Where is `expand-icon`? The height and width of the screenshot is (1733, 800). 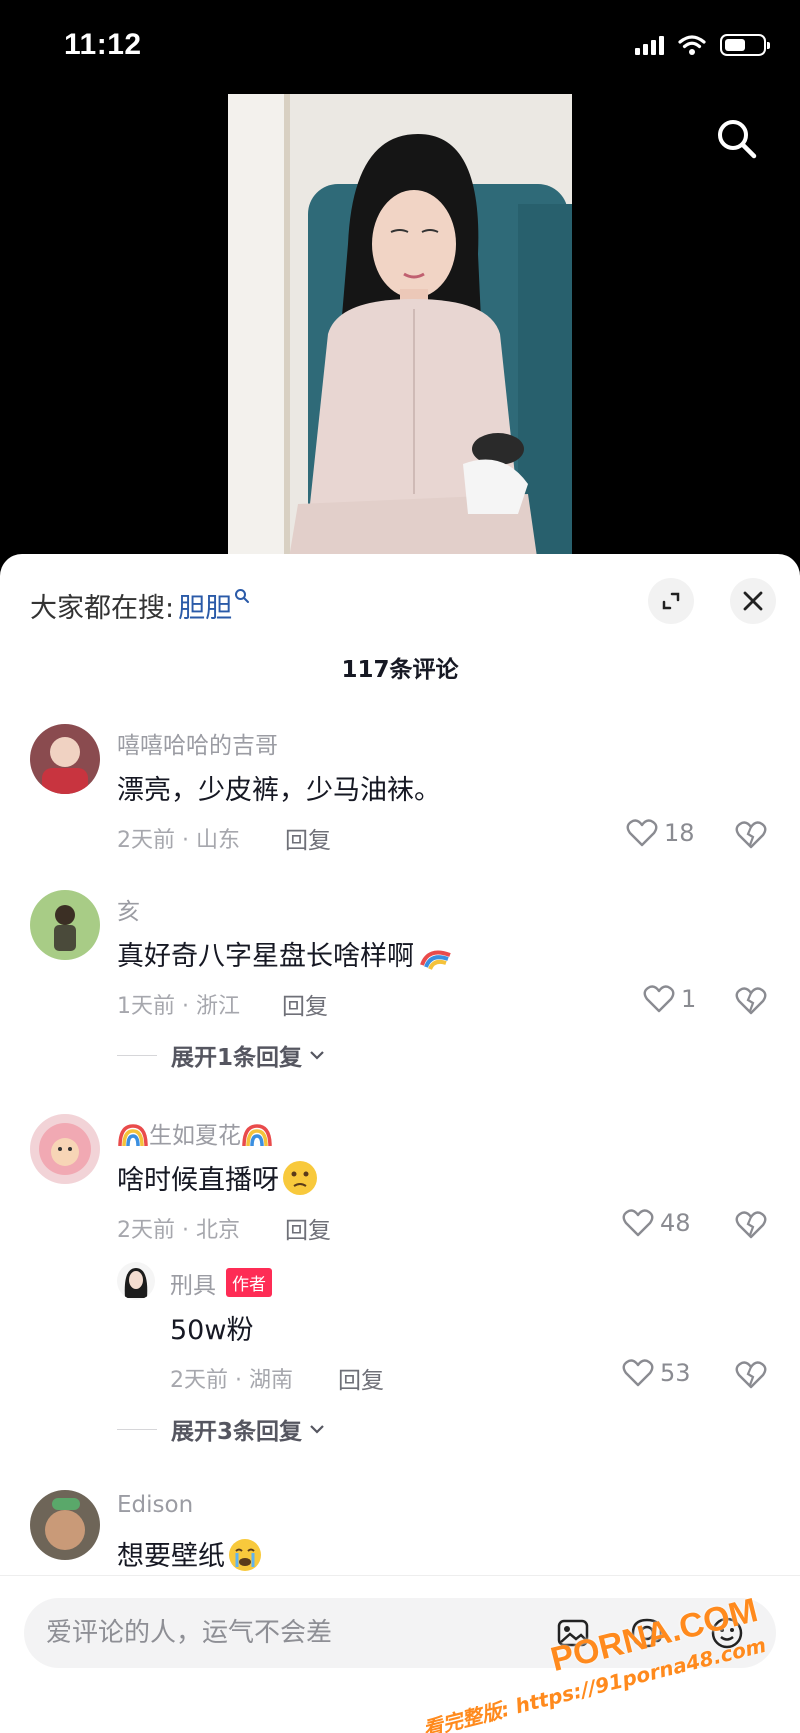
expand-icon is located at coordinates (671, 601).